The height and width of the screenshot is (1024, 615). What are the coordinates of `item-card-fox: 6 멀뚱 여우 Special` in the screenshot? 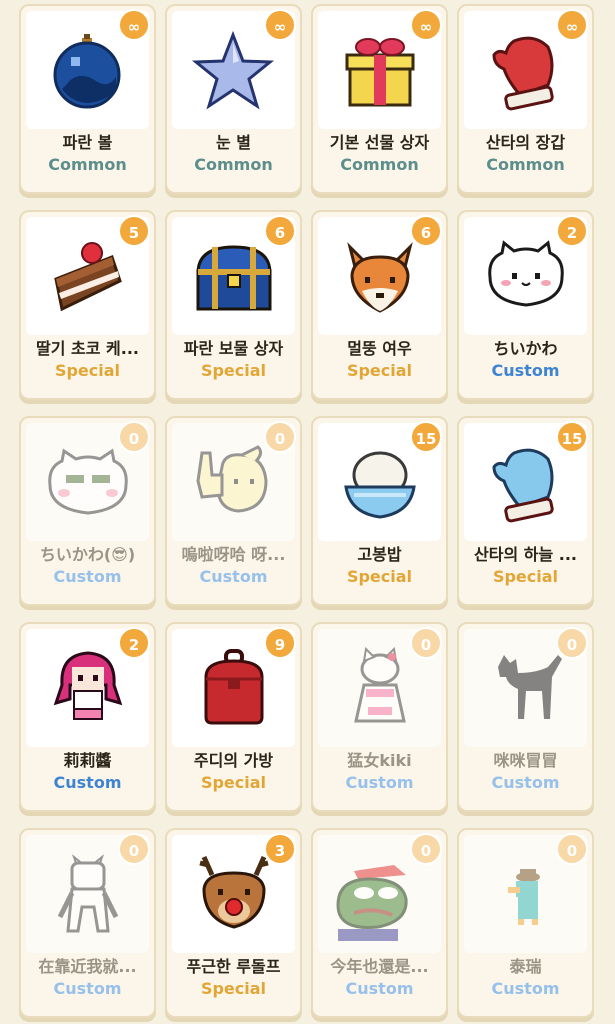 It's located at (379, 305).